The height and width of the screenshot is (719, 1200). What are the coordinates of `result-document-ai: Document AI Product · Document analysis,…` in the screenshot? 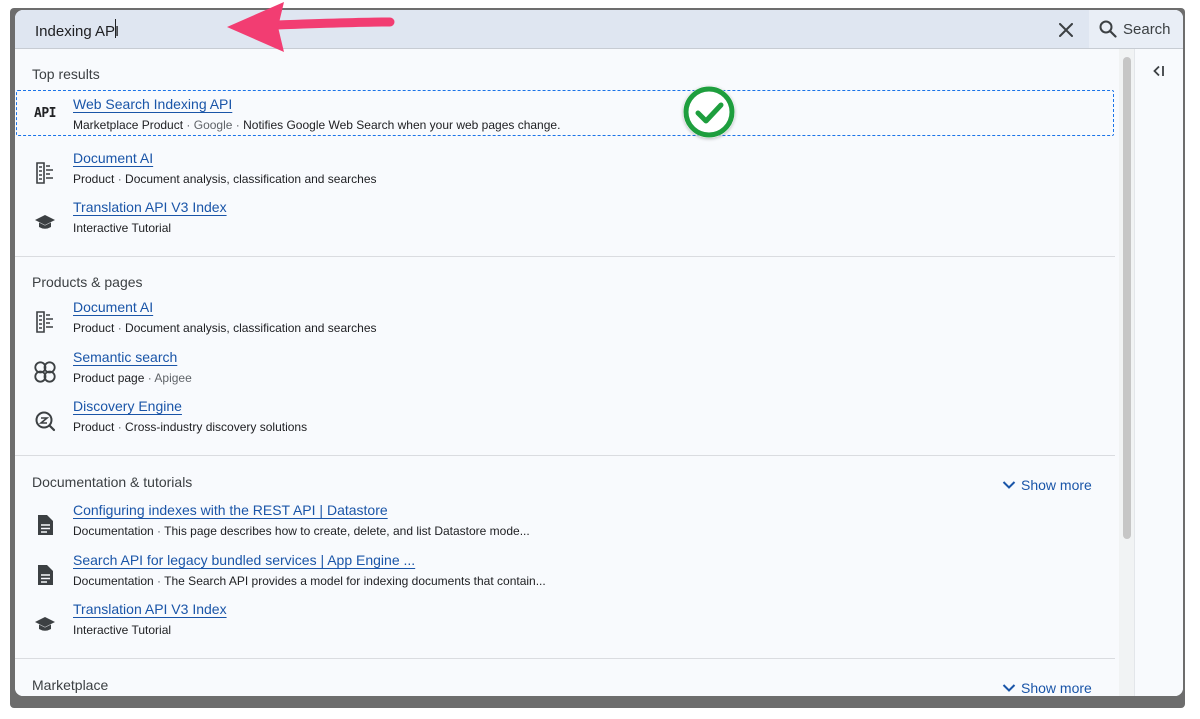 It's located at (565, 171).